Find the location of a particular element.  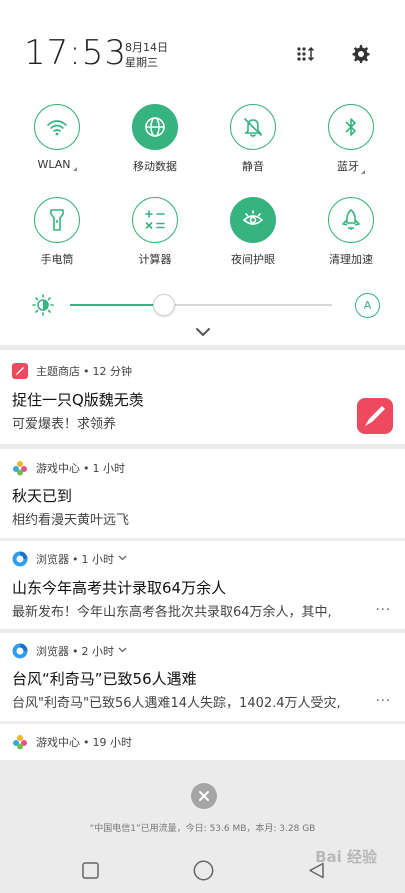

clock: 17:53 is located at coordinates (75, 53).